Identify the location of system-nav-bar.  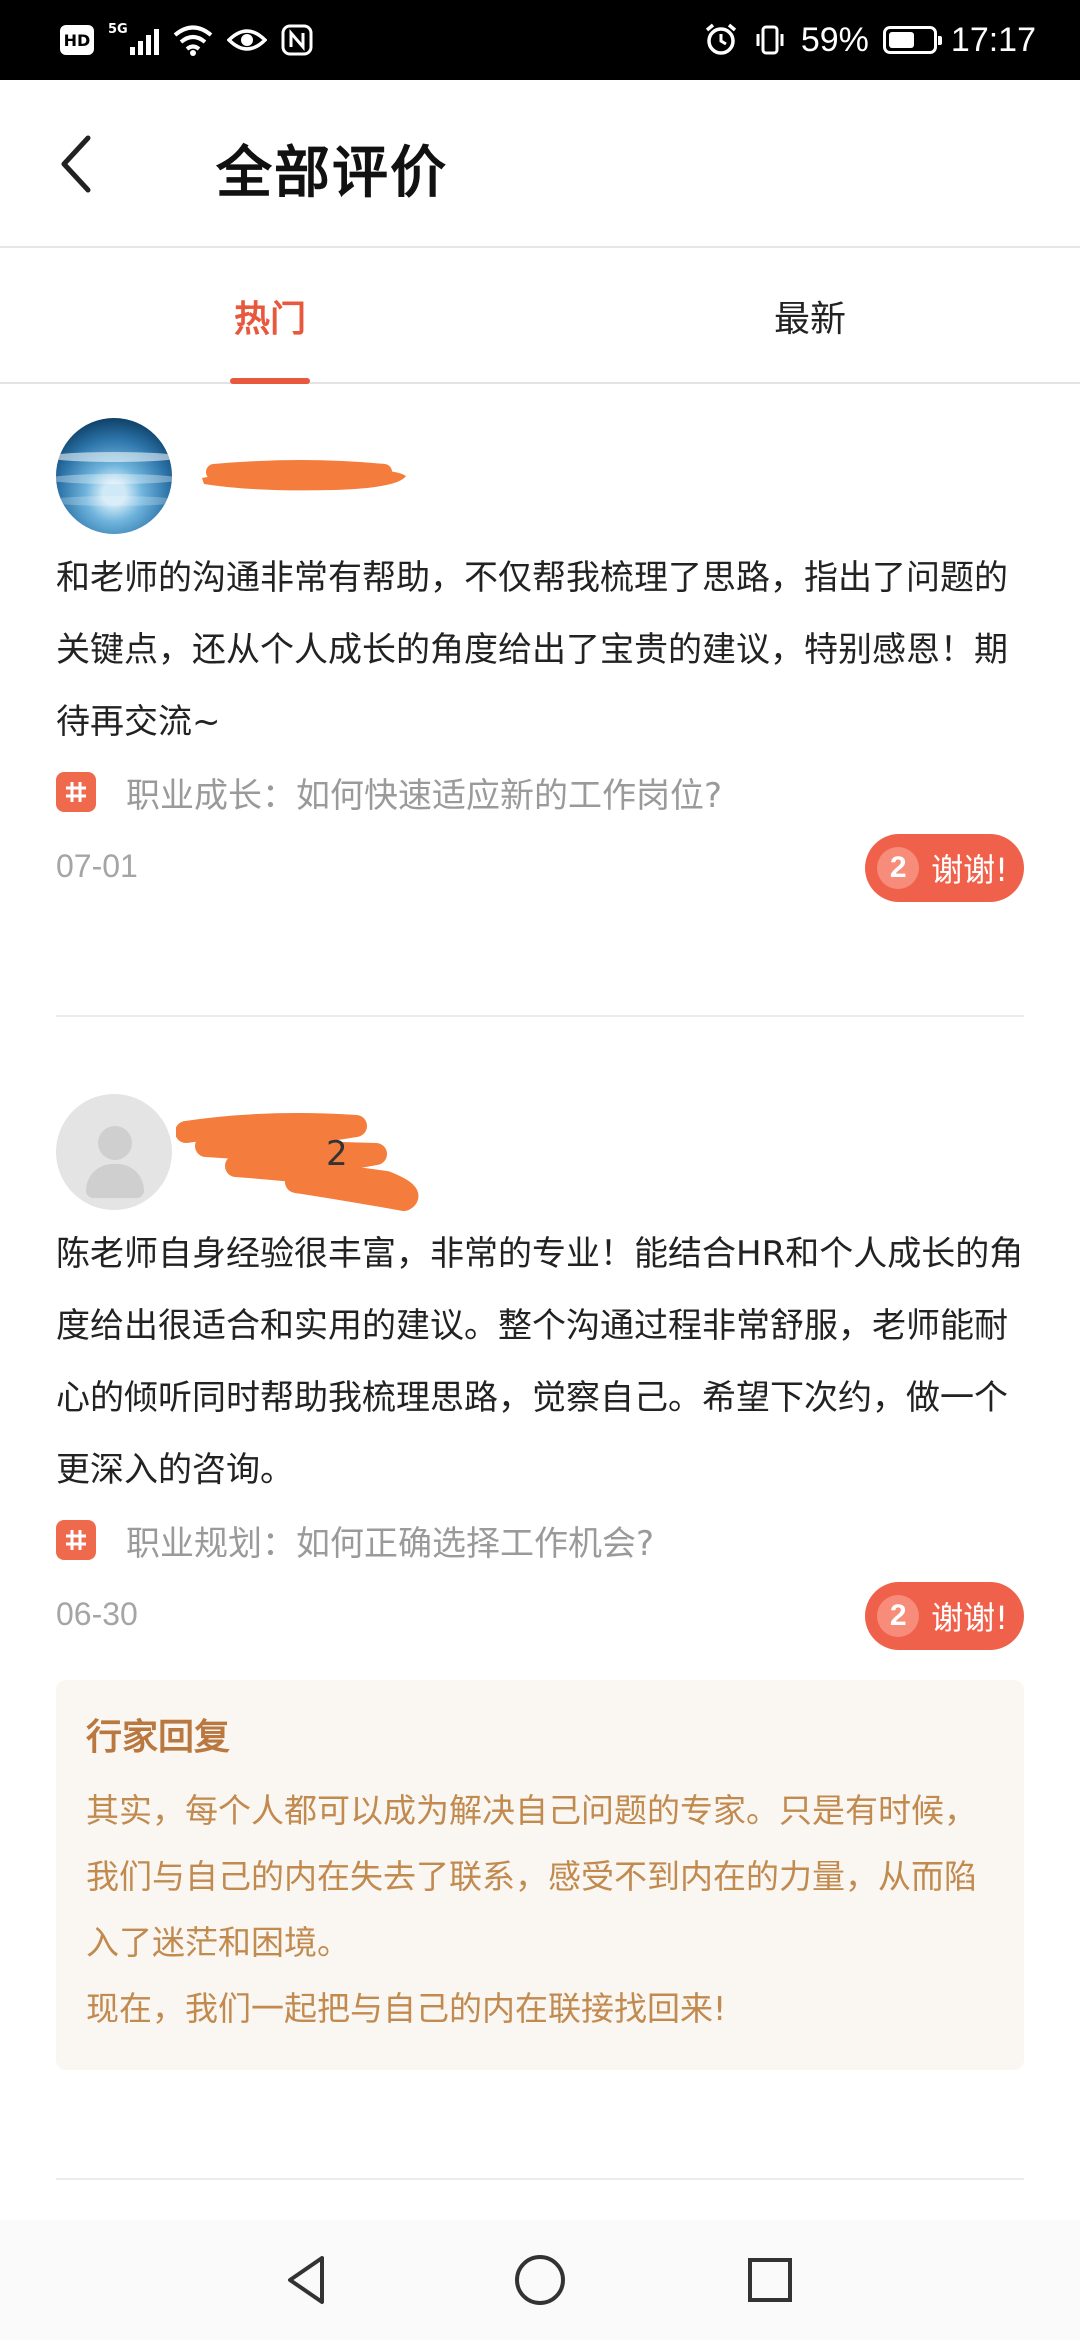
(540, 2280).